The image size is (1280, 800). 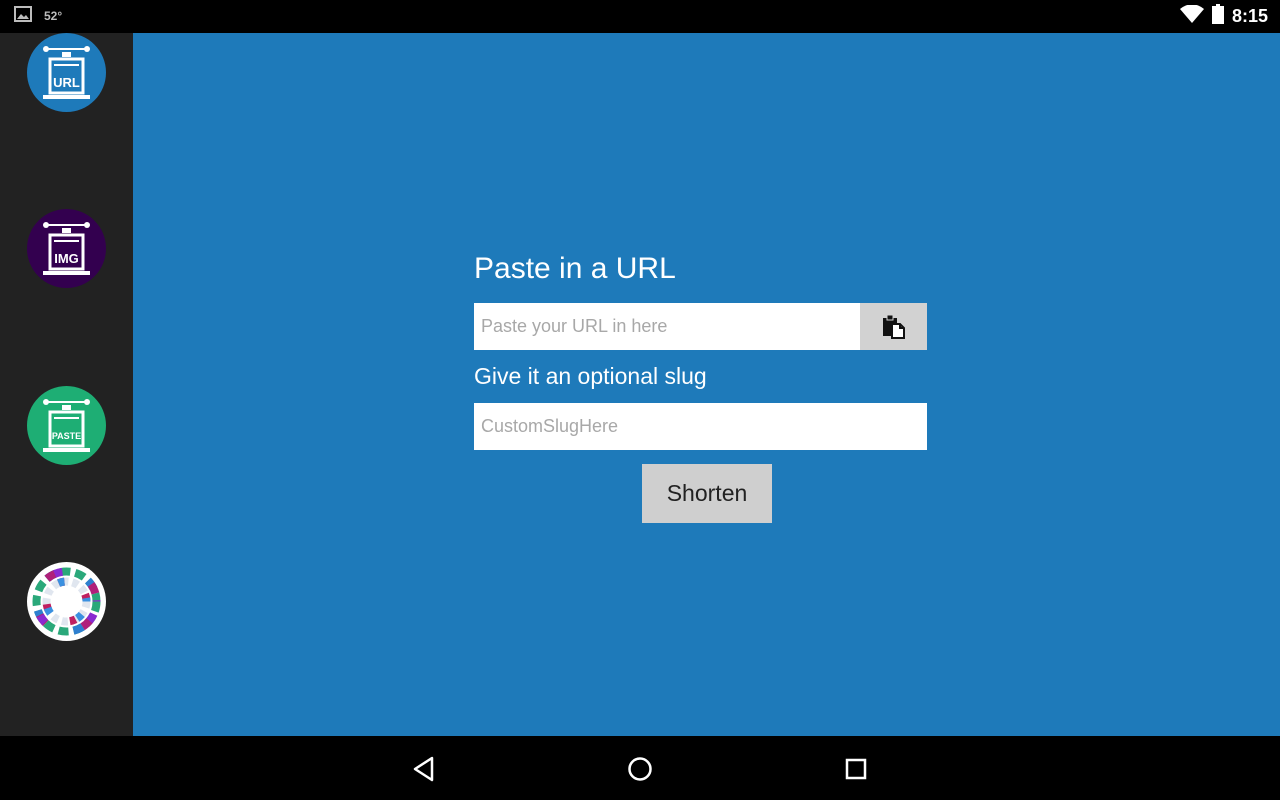 I want to click on clock: 8:15, so click(x=1249, y=15).